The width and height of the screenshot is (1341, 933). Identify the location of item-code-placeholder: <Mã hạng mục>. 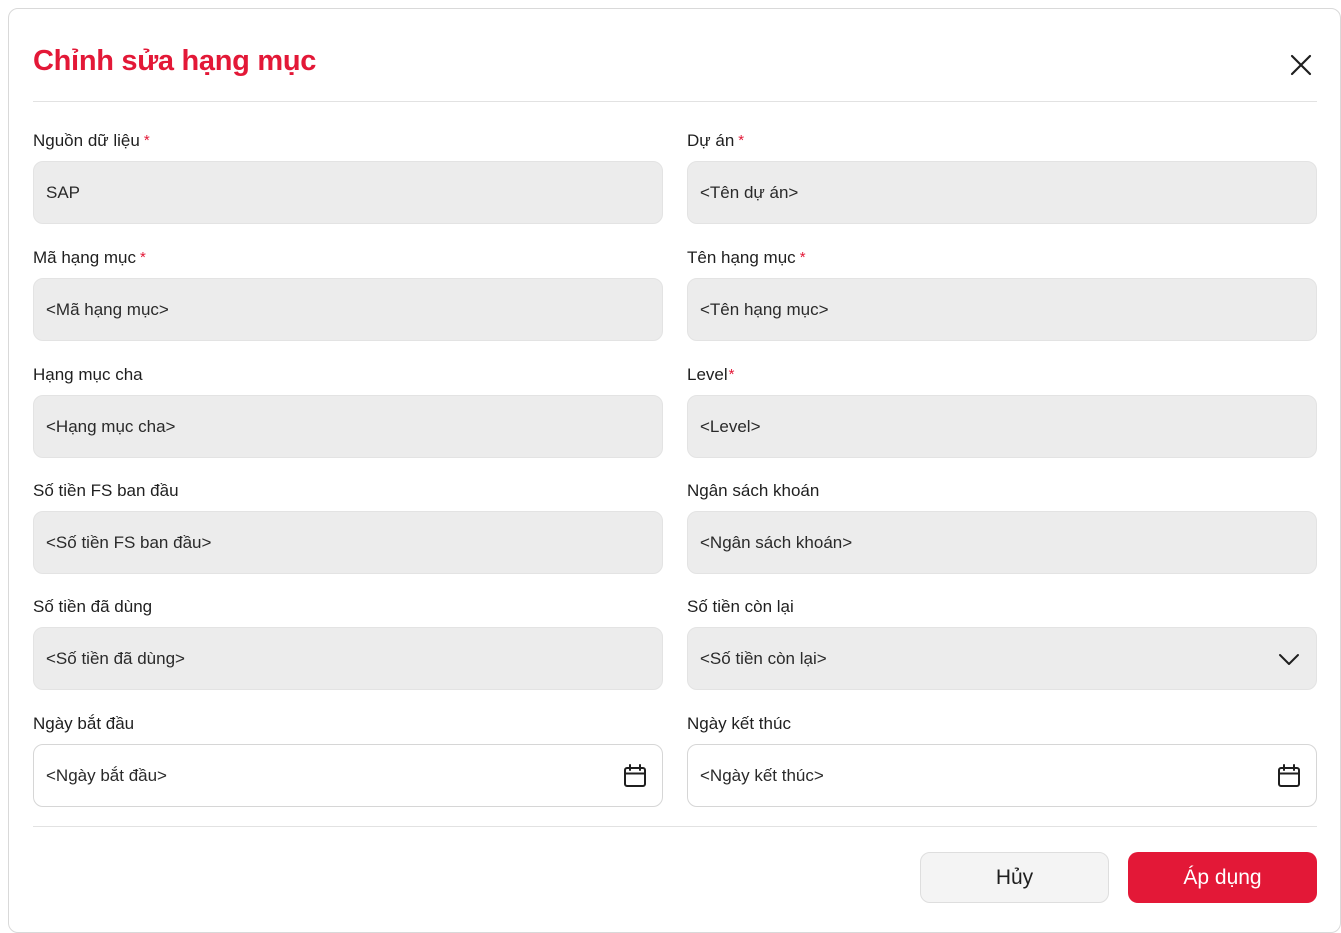
(107, 309).